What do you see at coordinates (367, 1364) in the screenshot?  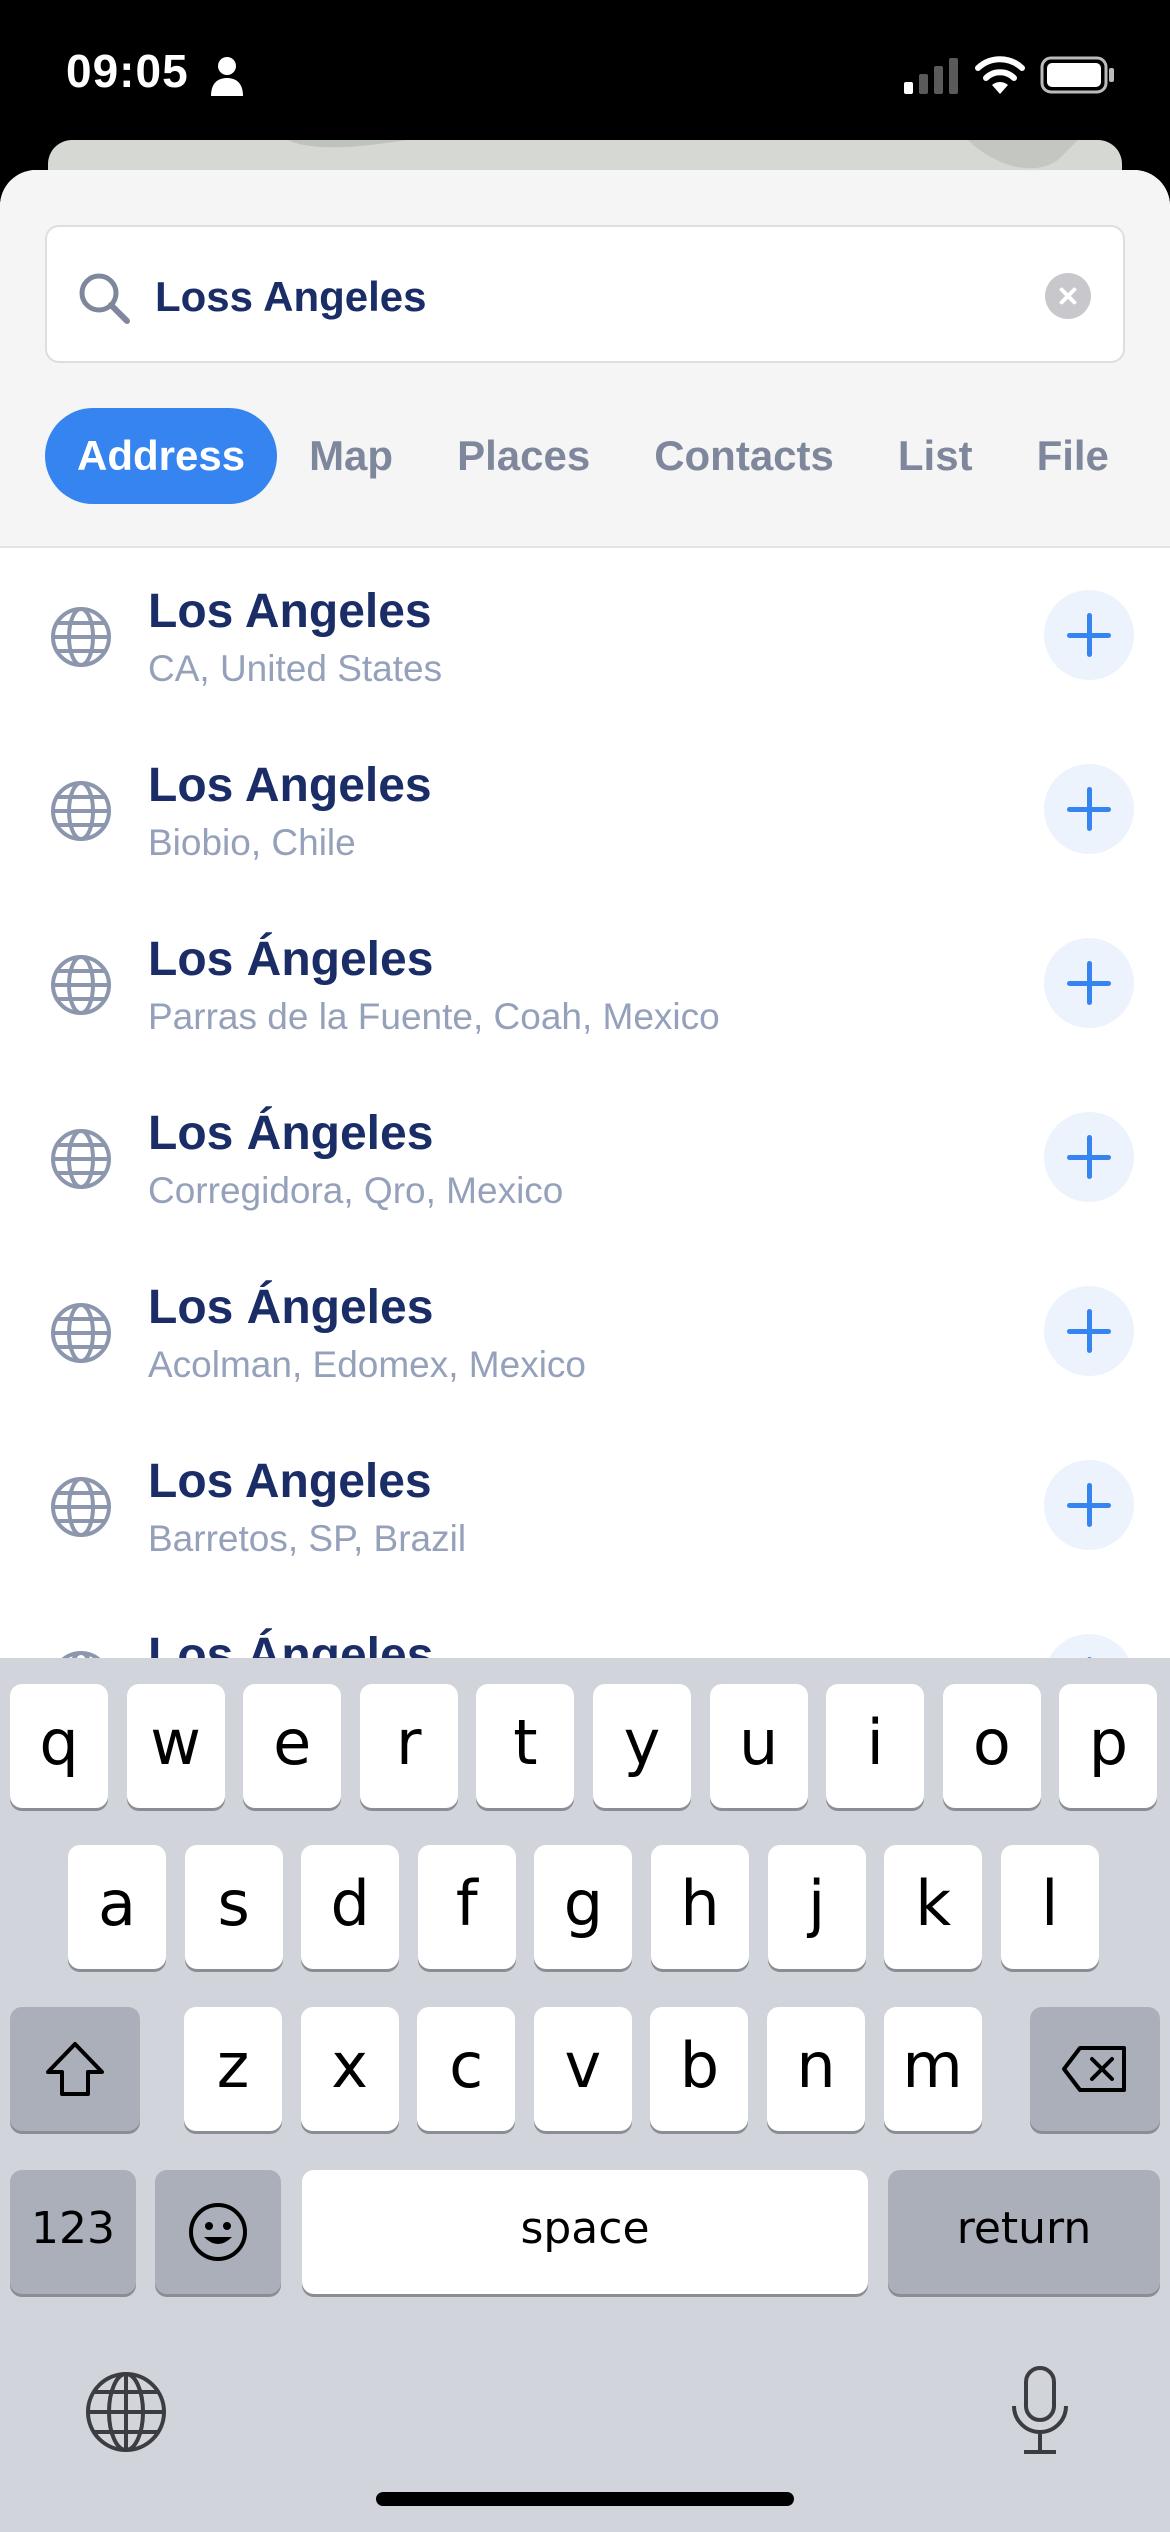 I see `result-subtitle: Acolman, Edomex, Mexico` at bounding box center [367, 1364].